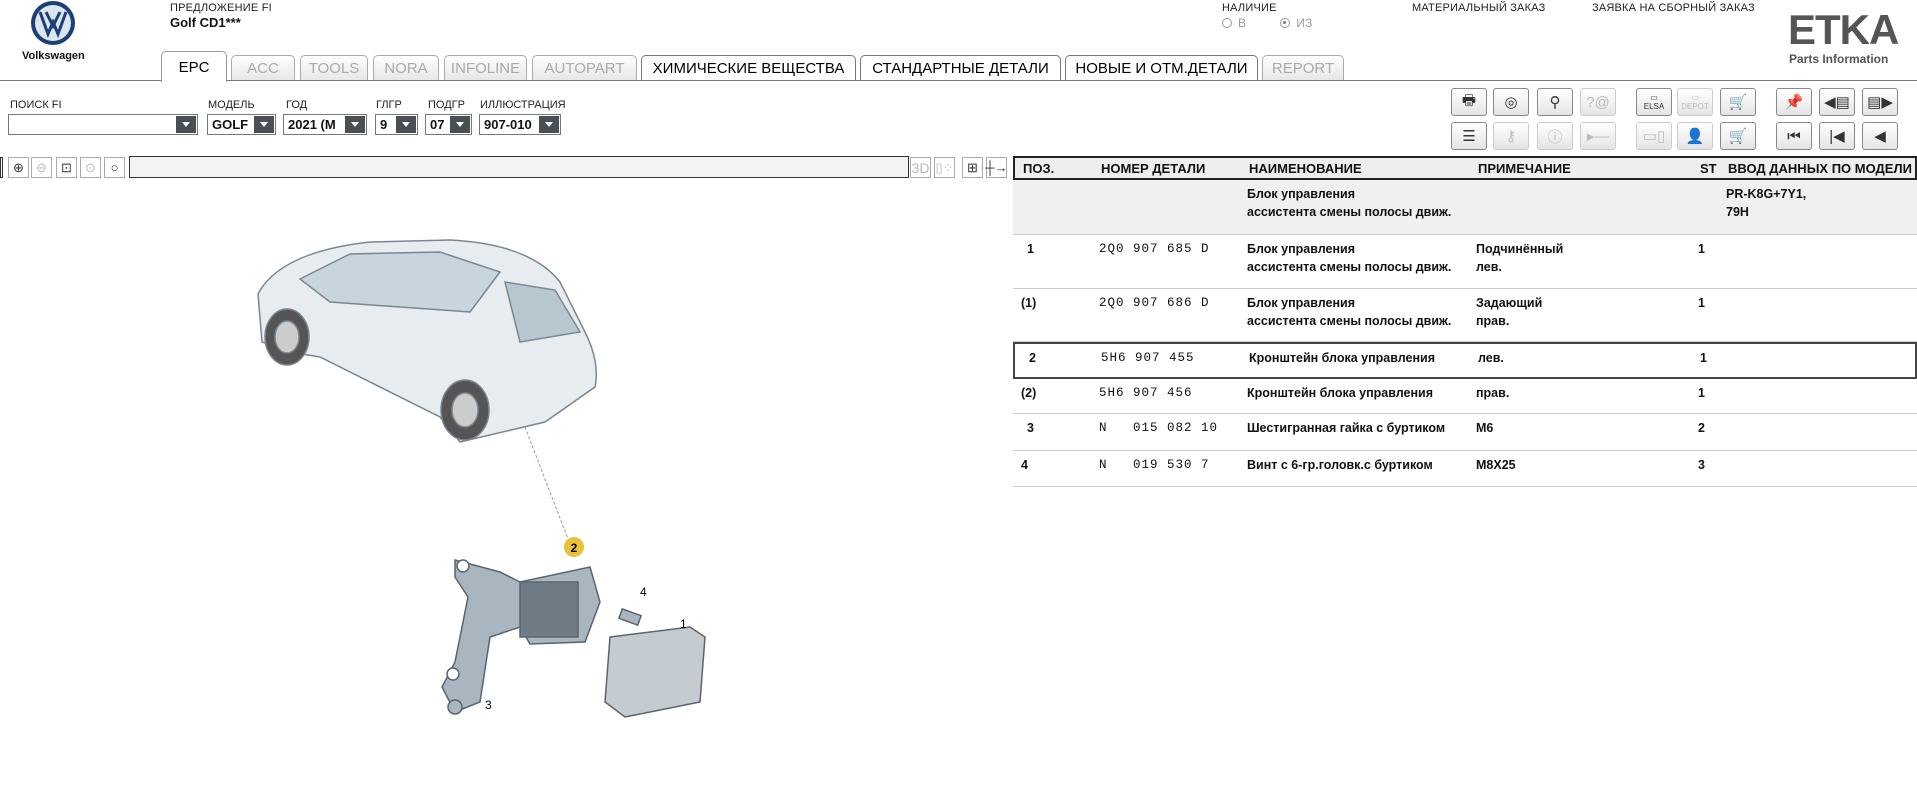 This screenshot has height=797, width=1917. I want to click on tab-autopart: AUTOPART, so click(584, 68).